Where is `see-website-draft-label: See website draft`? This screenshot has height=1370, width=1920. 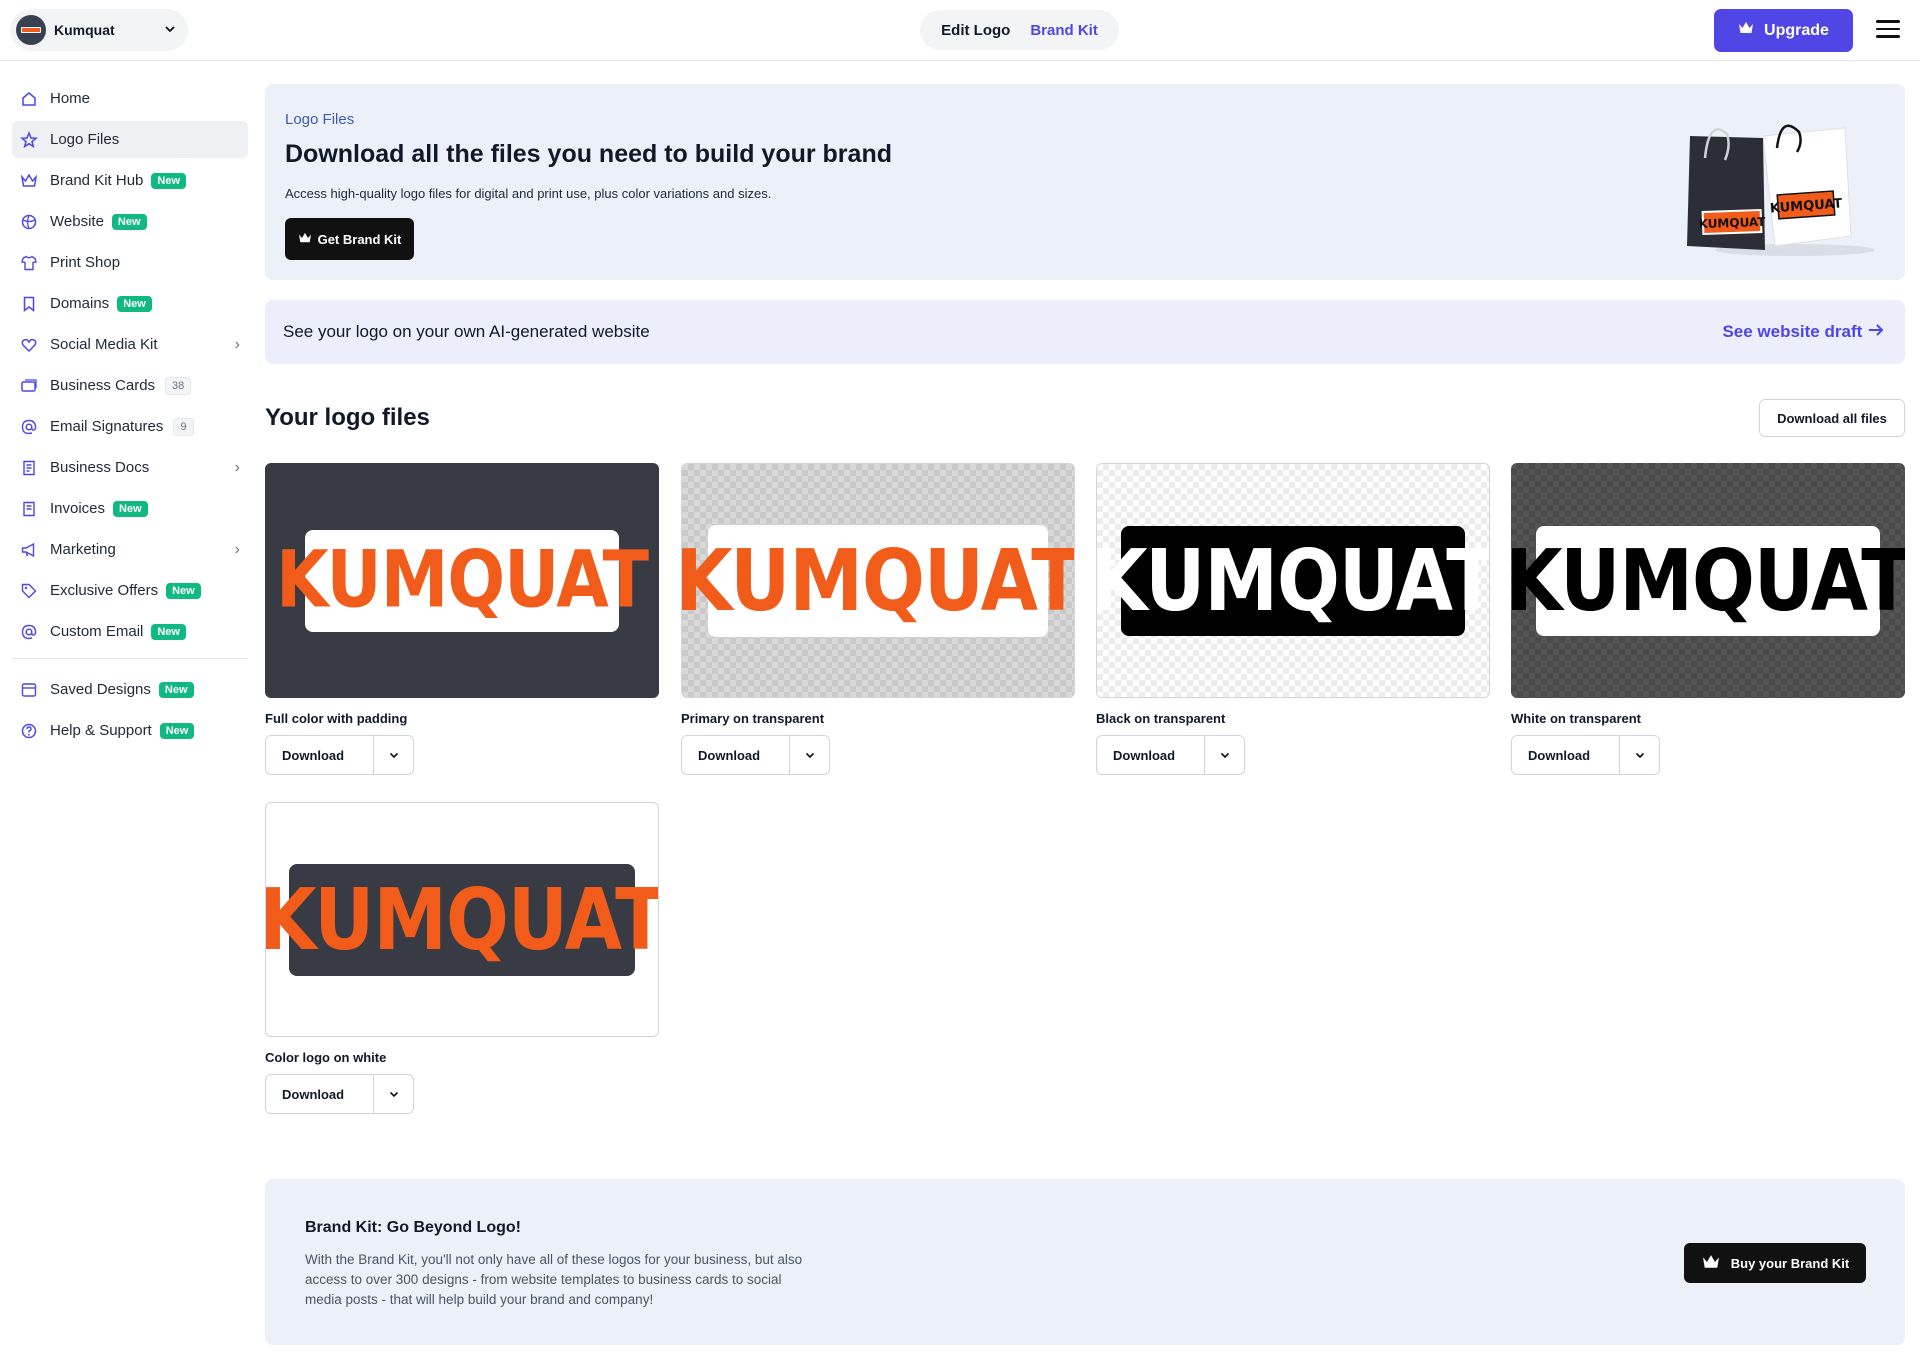 see-website-draft-label: See website draft is located at coordinates (1792, 331).